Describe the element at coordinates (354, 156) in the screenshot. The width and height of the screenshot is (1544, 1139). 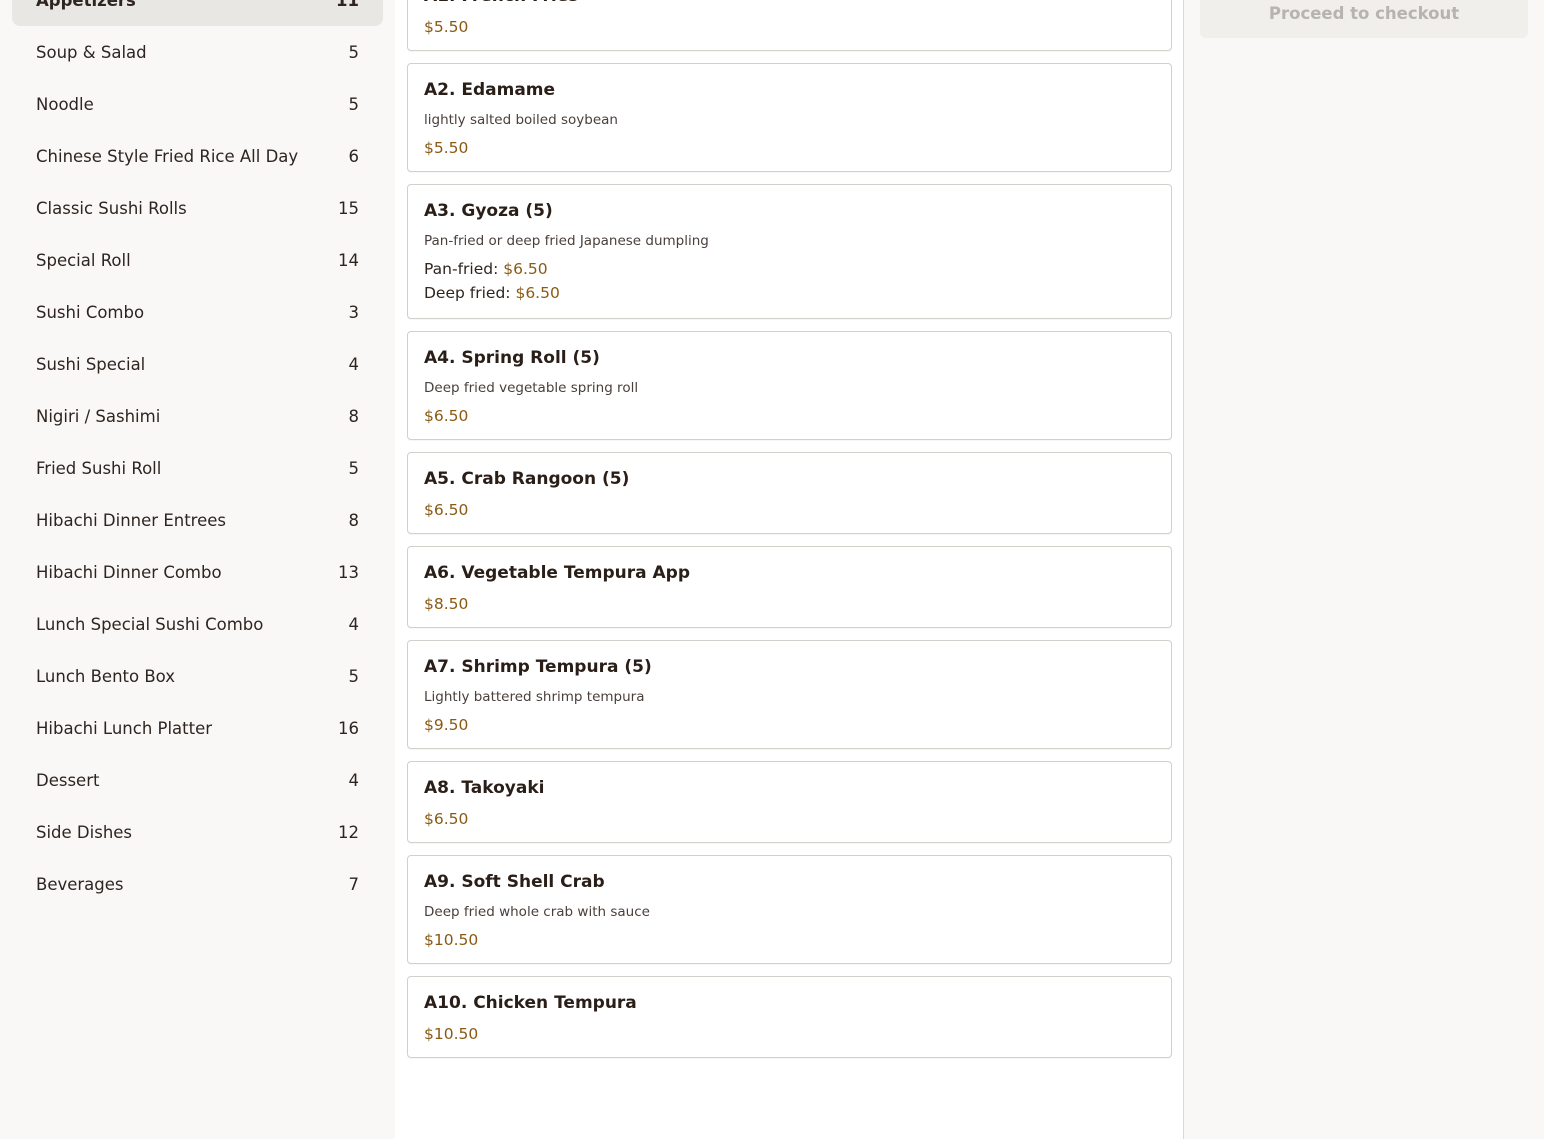
I see `sidebar-item-count: 6` at that location.